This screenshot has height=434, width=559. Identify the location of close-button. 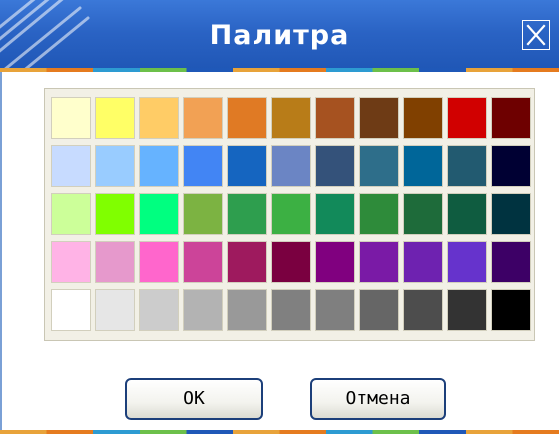
(536, 35).